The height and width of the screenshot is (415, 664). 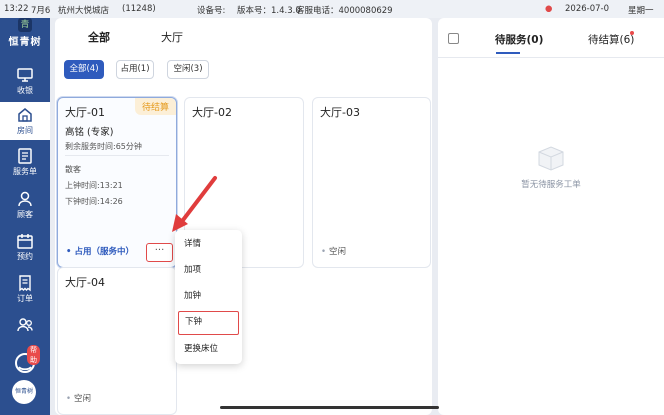 I want to click on menu-item-end-service: 下钟, so click(x=208, y=323).